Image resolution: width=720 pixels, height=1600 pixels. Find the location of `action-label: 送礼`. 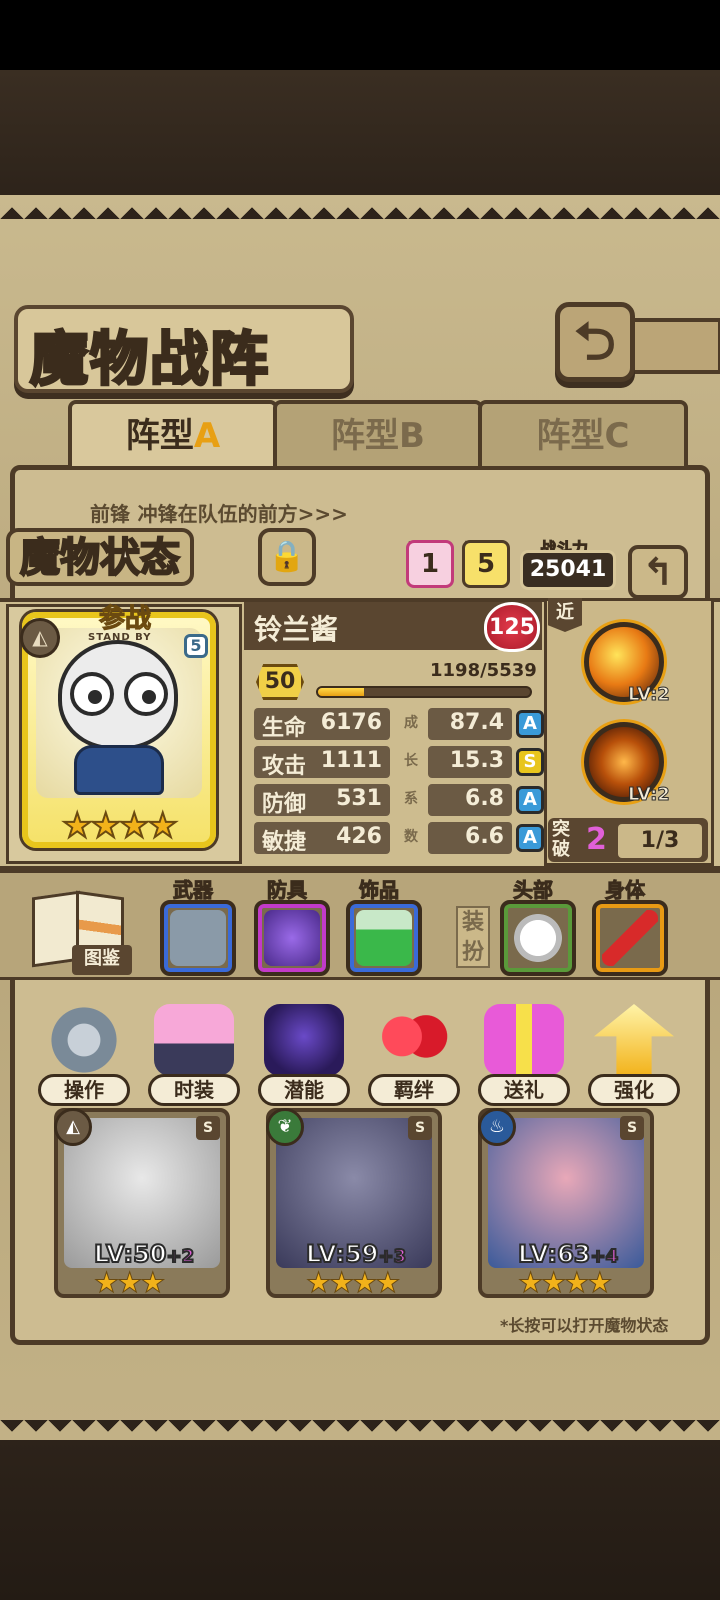

action-label: 送礼 is located at coordinates (524, 1090).